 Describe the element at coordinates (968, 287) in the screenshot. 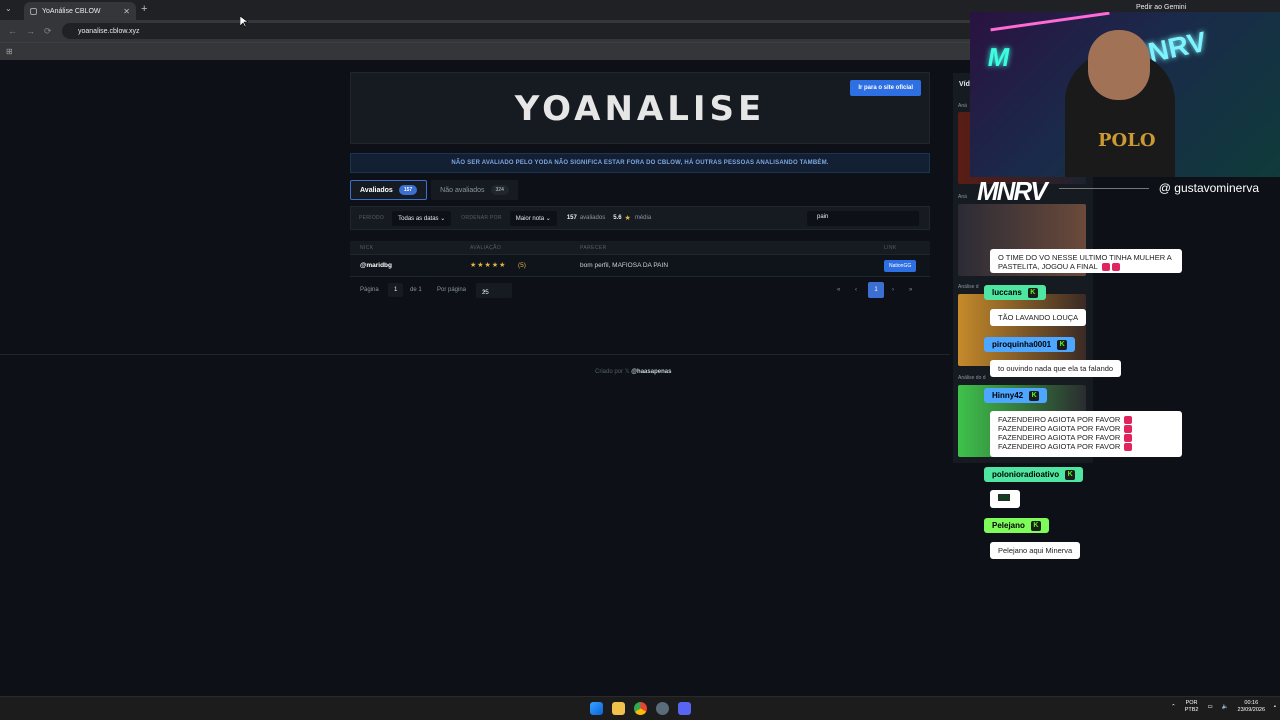

I see `sidebar-label: Análise d` at that location.